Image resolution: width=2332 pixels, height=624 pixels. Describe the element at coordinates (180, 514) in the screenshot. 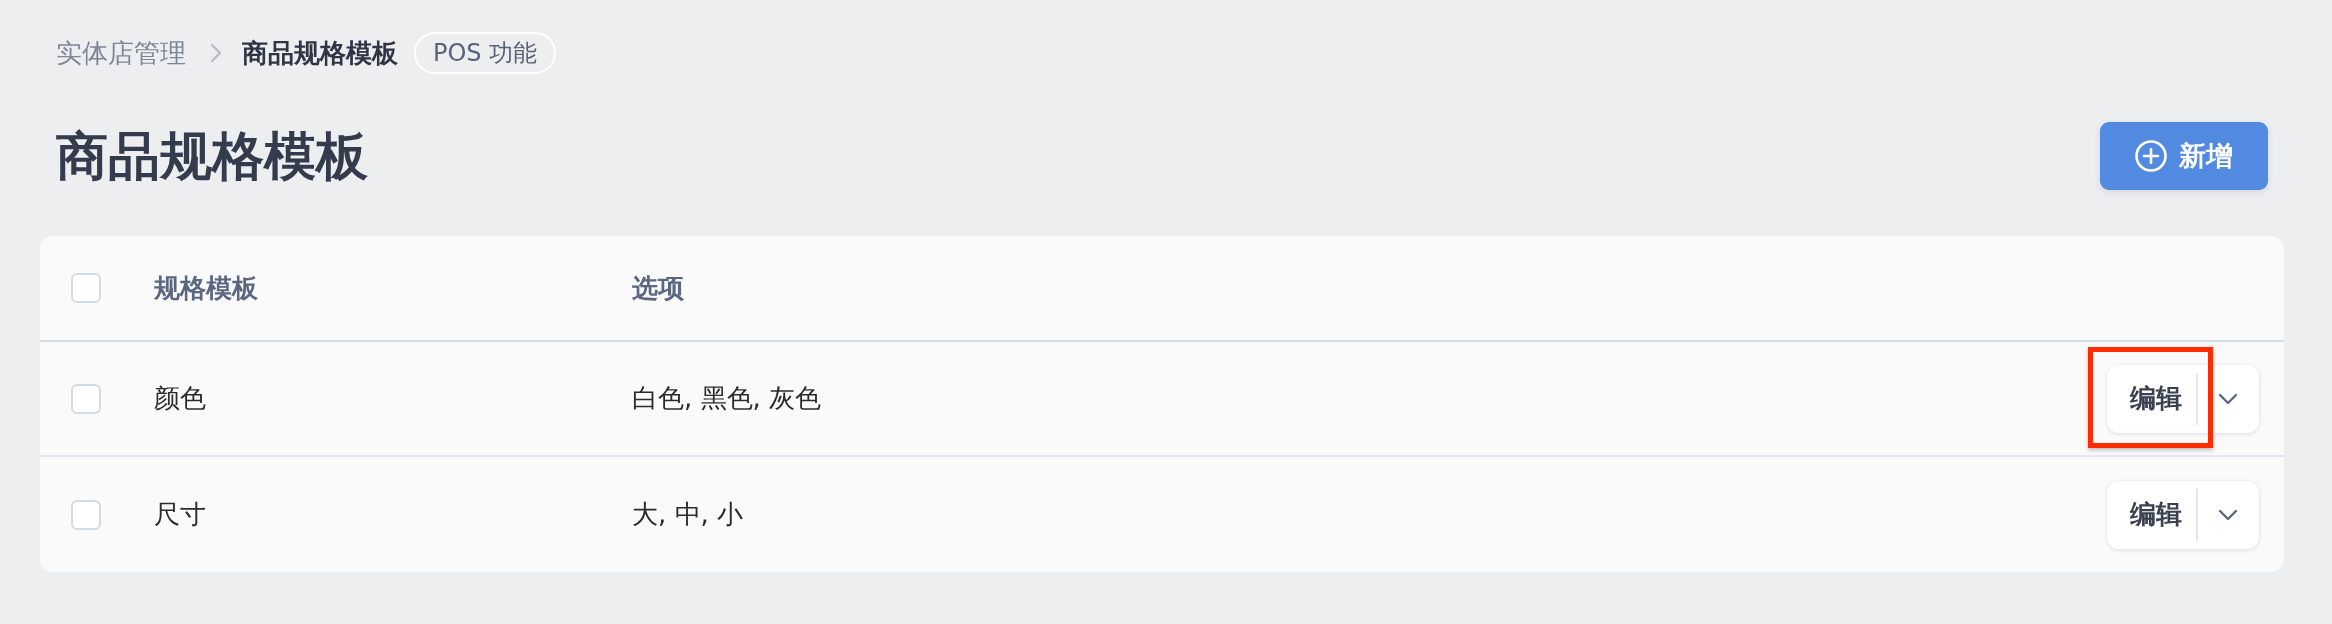

I see `table-cell-text: 尺寸` at that location.